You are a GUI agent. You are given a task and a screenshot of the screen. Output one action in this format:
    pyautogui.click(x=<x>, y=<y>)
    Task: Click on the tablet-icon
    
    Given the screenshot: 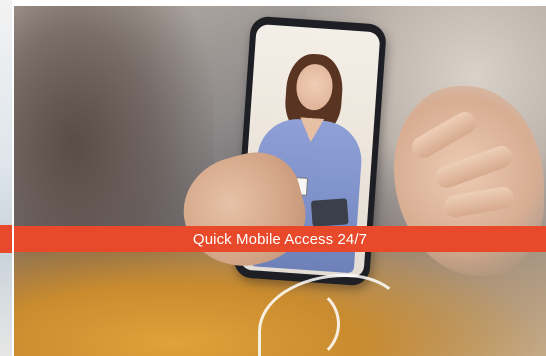 What is the action you would take?
    pyautogui.click(x=329, y=212)
    